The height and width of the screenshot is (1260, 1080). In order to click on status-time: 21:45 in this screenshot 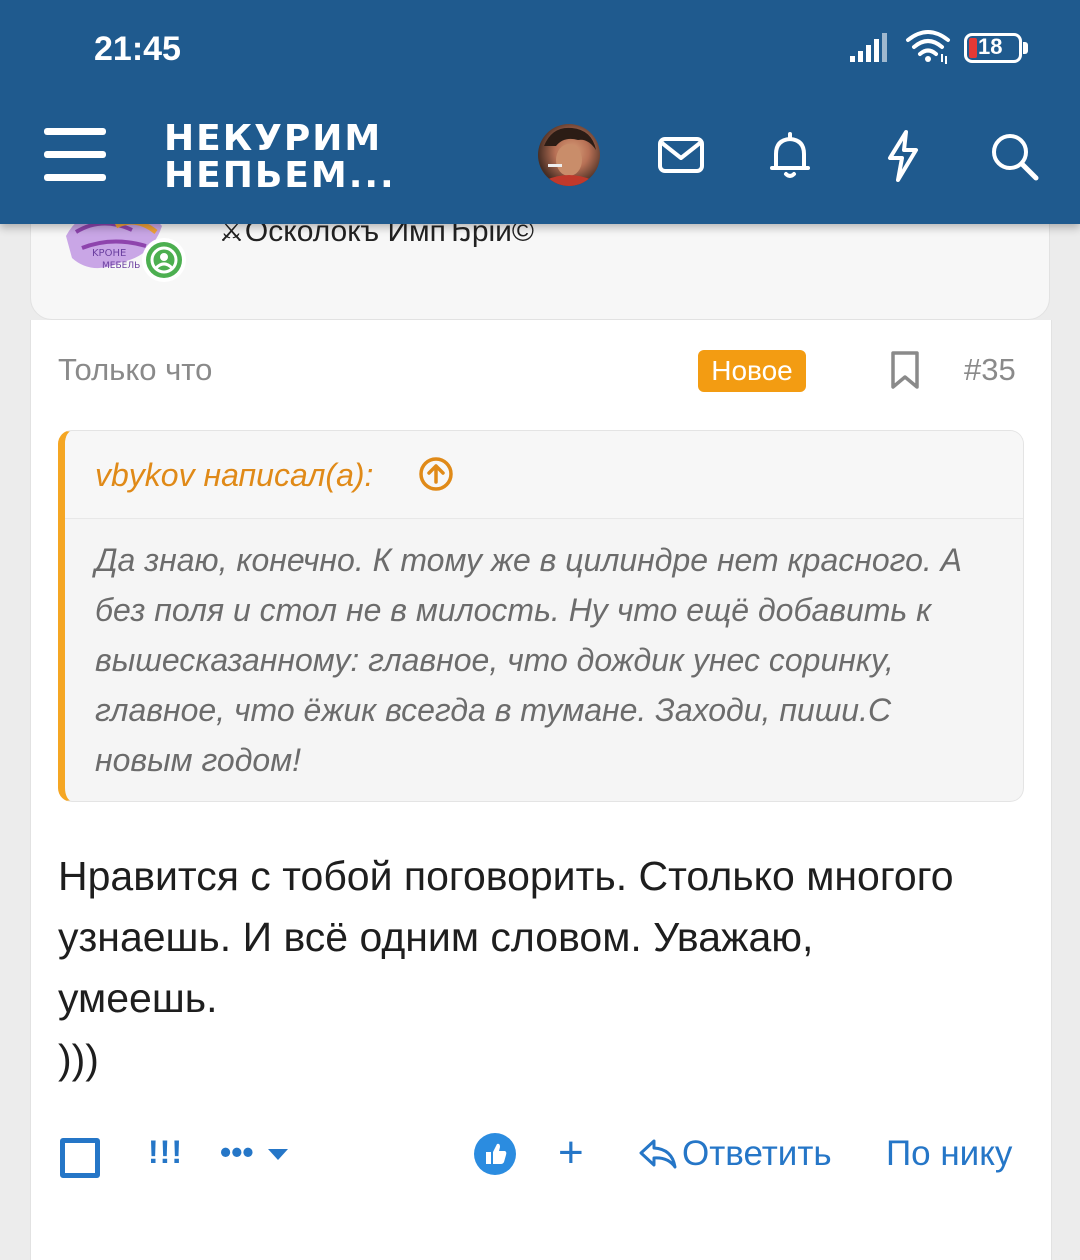, I will do `click(137, 49)`.